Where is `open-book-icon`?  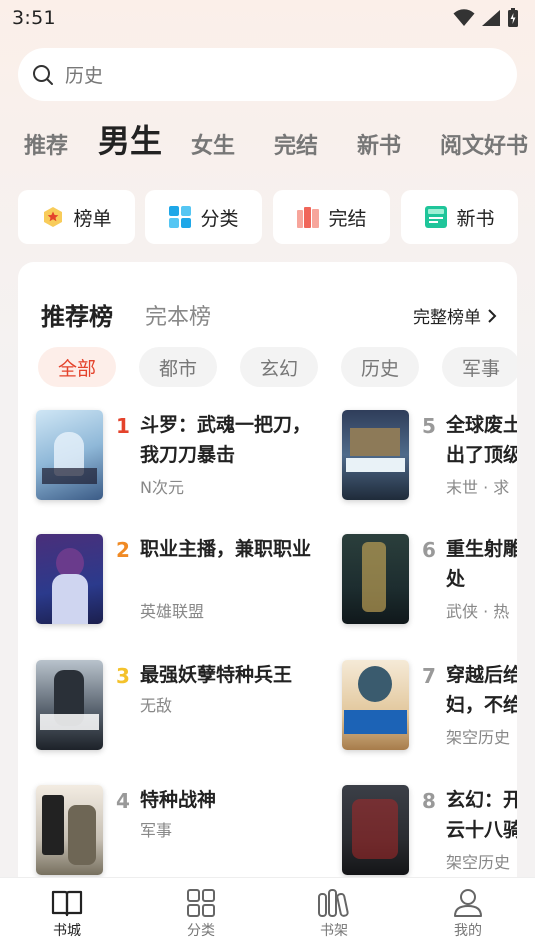 open-book-icon is located at coordinates (67, 903).